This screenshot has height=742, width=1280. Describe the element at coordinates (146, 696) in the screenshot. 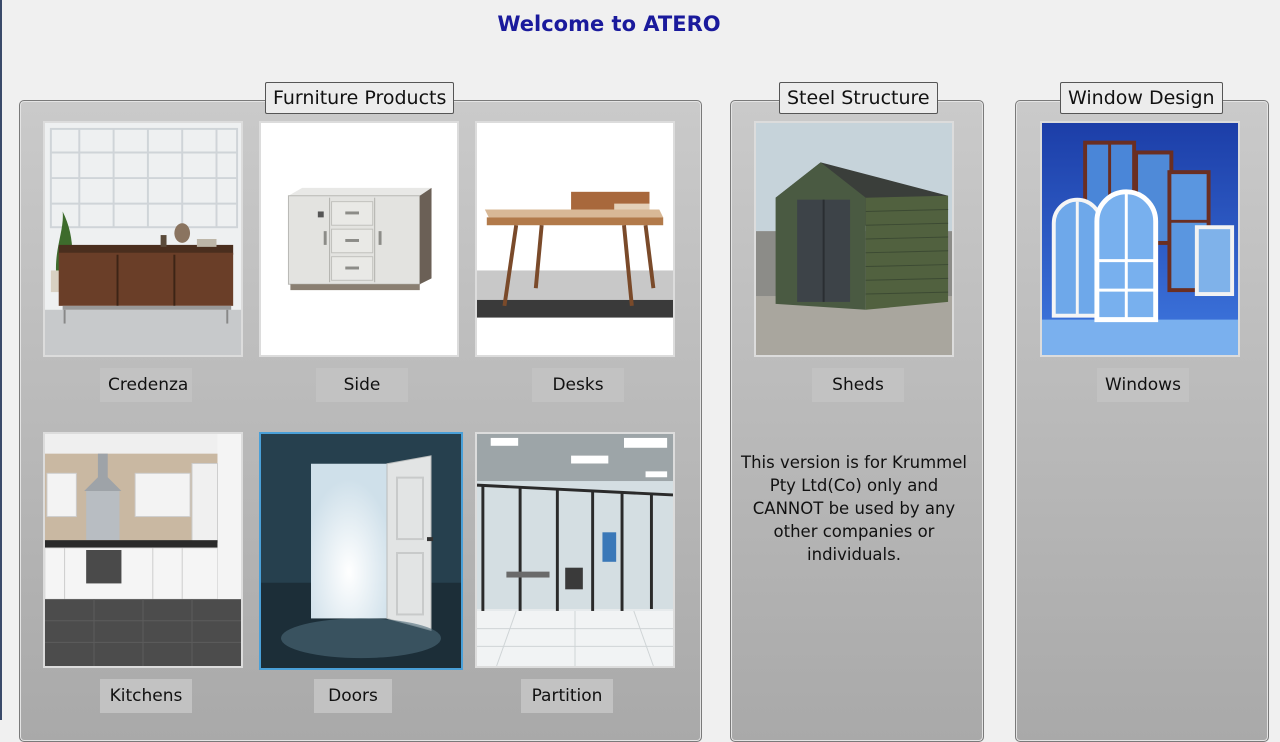

I see `kitchens-label: Kitchens` at that location.